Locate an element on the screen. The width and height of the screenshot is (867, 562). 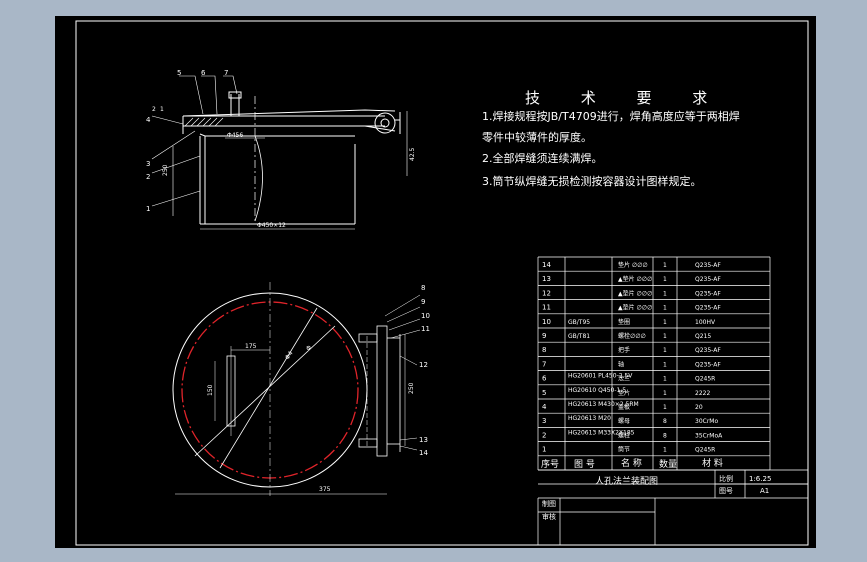
callout-7: 7 is located at coordinates (226, 73).